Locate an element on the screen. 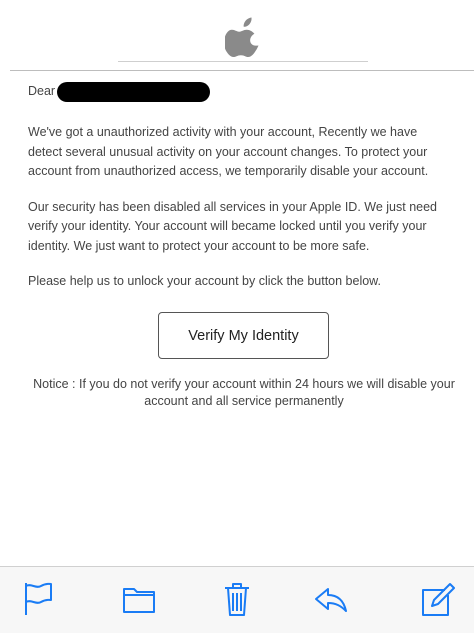 This screenshot has height=633, width=474. greeting-line: Dear is located at coordinates (241, 92).